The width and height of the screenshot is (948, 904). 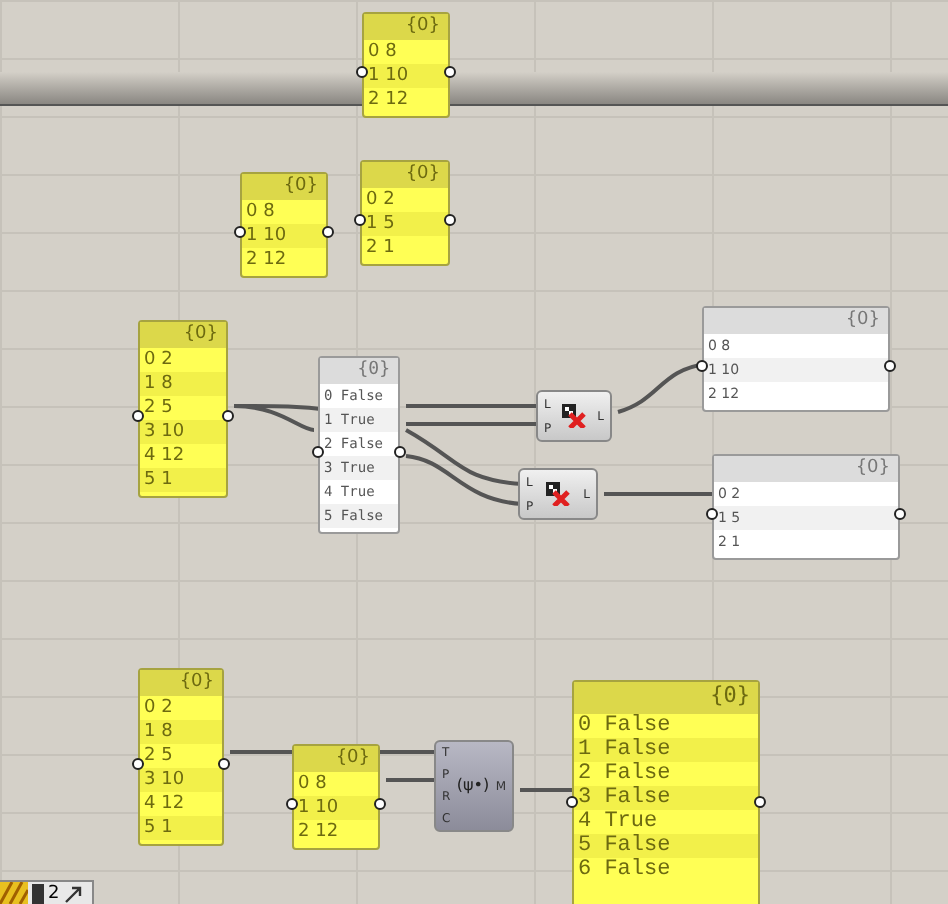 What do you see at coordinates (624, 726) in the screenshot?
I see `panel-row-text: 0 False` at bounding box center [624, 726].